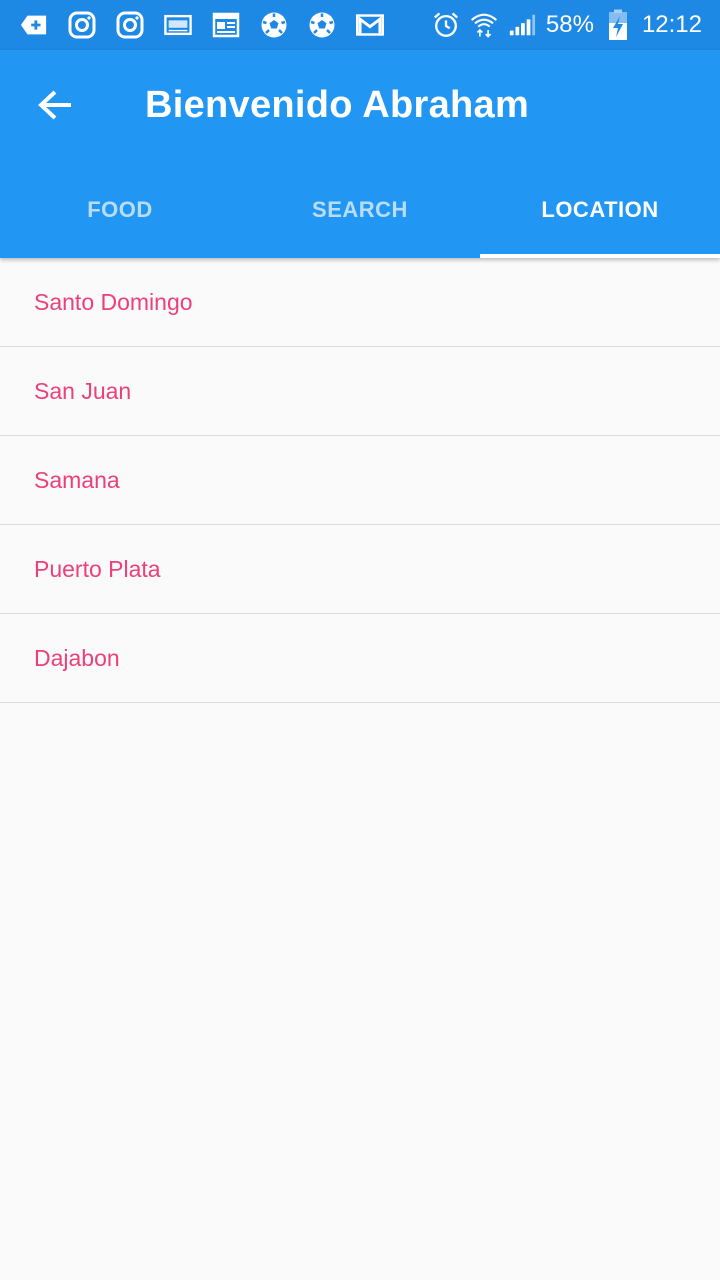 The width and height of the screenshot is (720, 1280). I want to click on notification-icons, so click(202, 25).